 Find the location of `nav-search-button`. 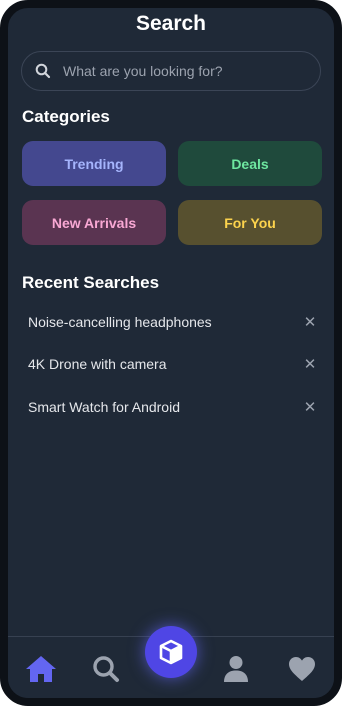

nav-search-button is located at coordinates (106, 669).